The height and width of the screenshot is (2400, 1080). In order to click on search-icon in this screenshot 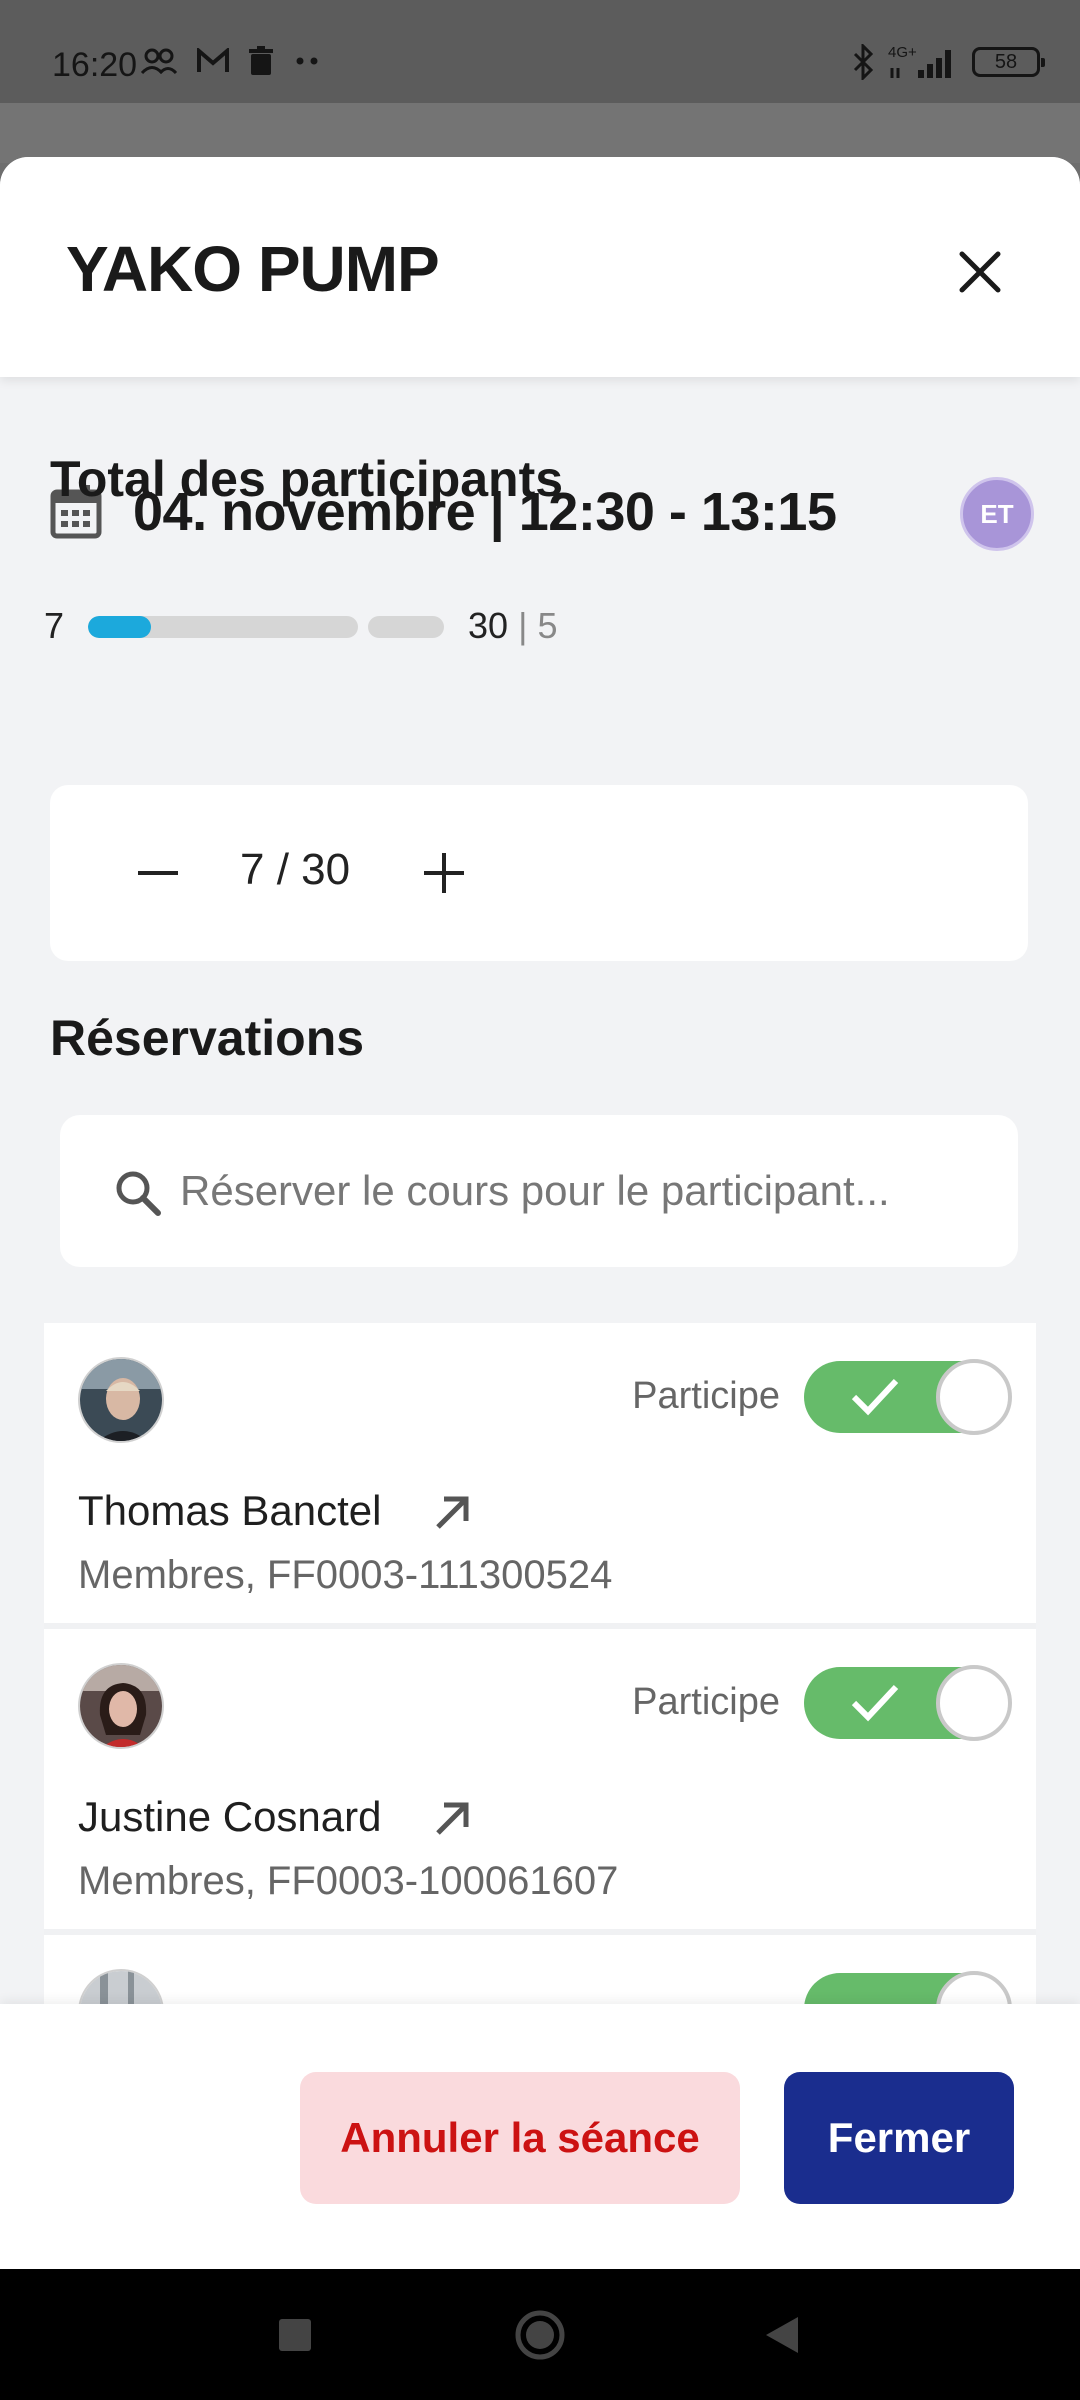, I will do `click(138, 1193)`.